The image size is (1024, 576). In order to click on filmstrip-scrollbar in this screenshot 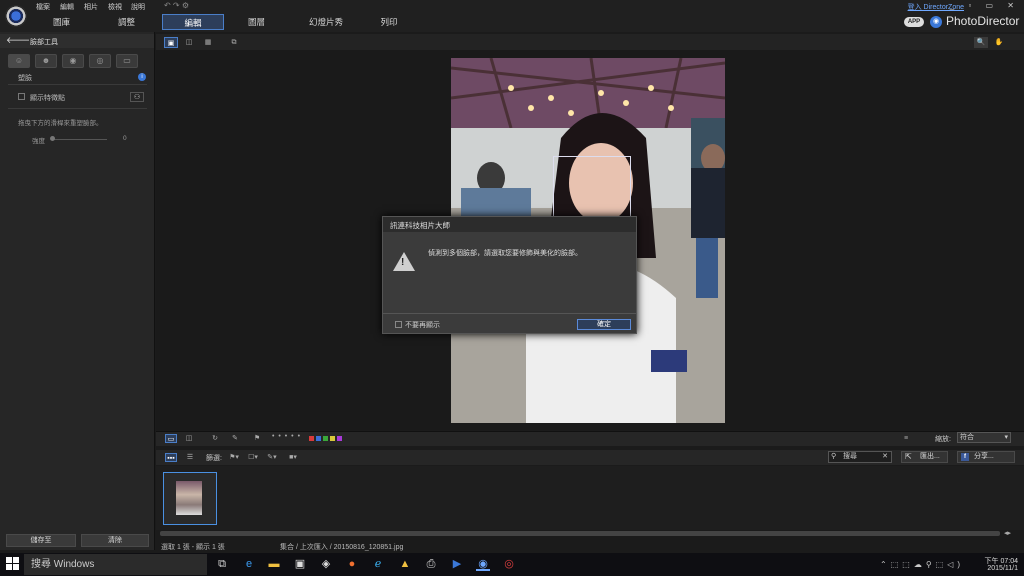, I will do `click(580, 533)`.